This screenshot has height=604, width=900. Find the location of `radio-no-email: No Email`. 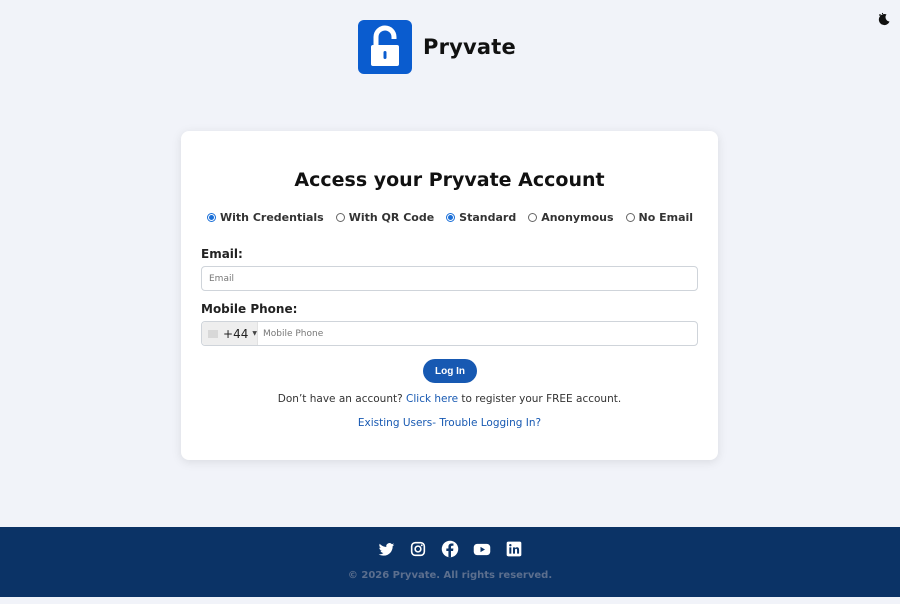

radio-no-email: No Email is located at coordinates (659, 217).